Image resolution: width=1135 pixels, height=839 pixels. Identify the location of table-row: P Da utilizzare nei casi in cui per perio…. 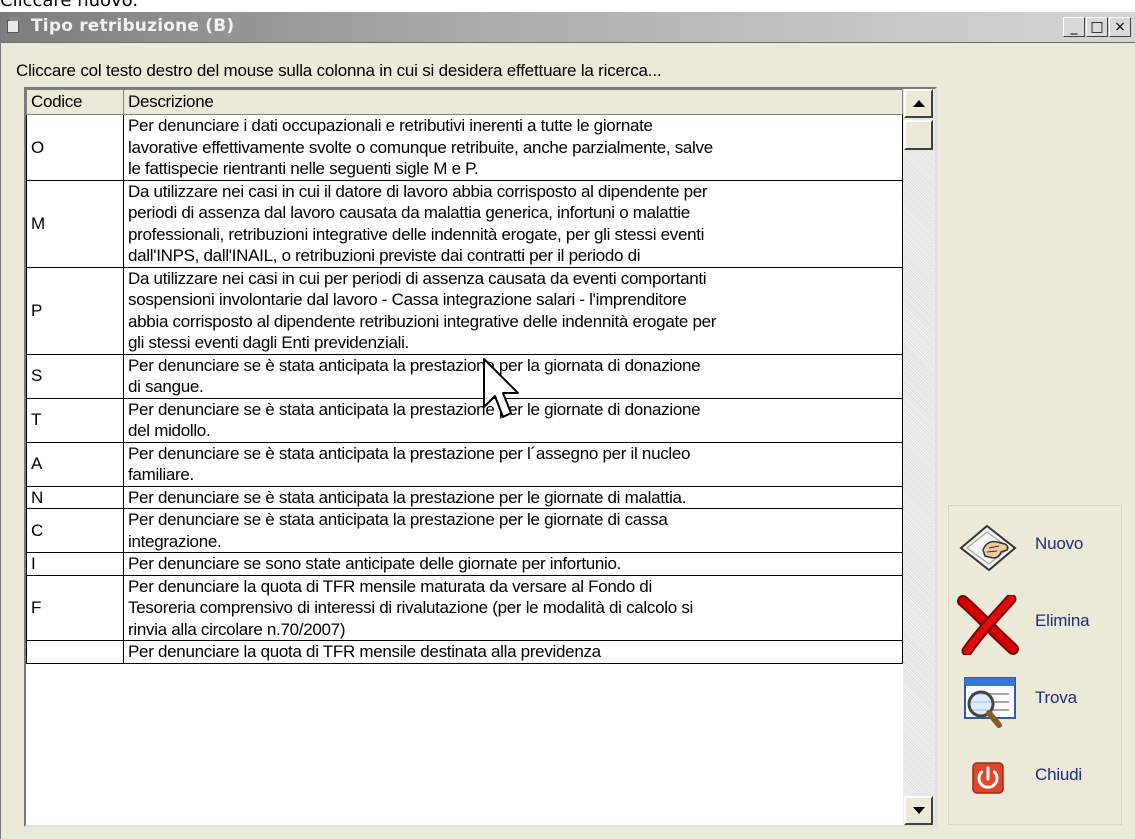
(464, 310).